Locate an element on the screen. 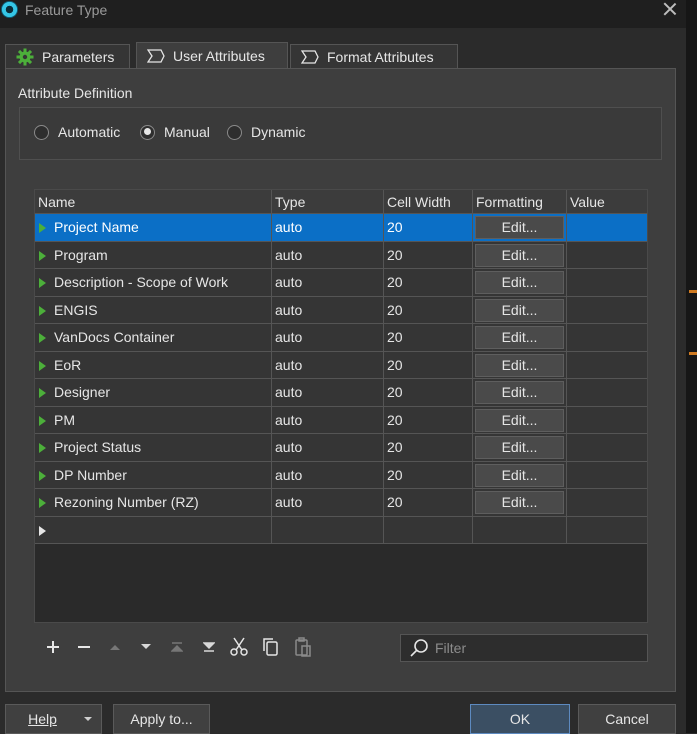 Image resolution: width=697 pixels, height=734 pixels. move-top-icon is located at coordinates (177, 647).